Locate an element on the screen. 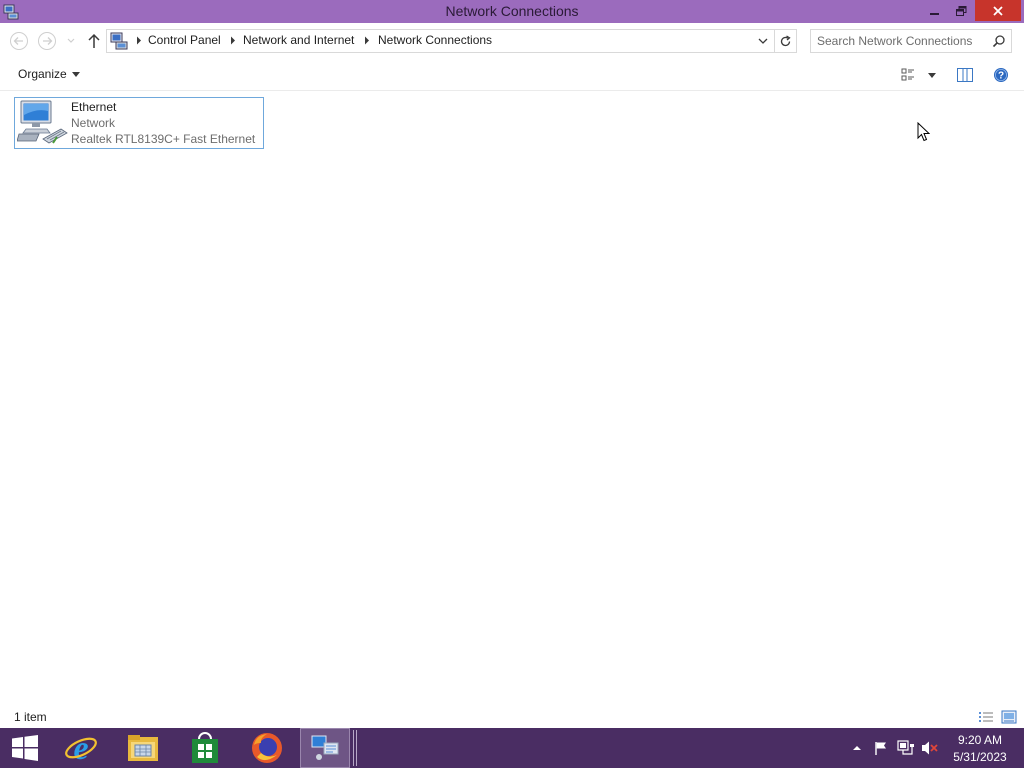 The width and height of the screenshot is (1024, 768). item-status: Network is located at coordinates (93, 123).